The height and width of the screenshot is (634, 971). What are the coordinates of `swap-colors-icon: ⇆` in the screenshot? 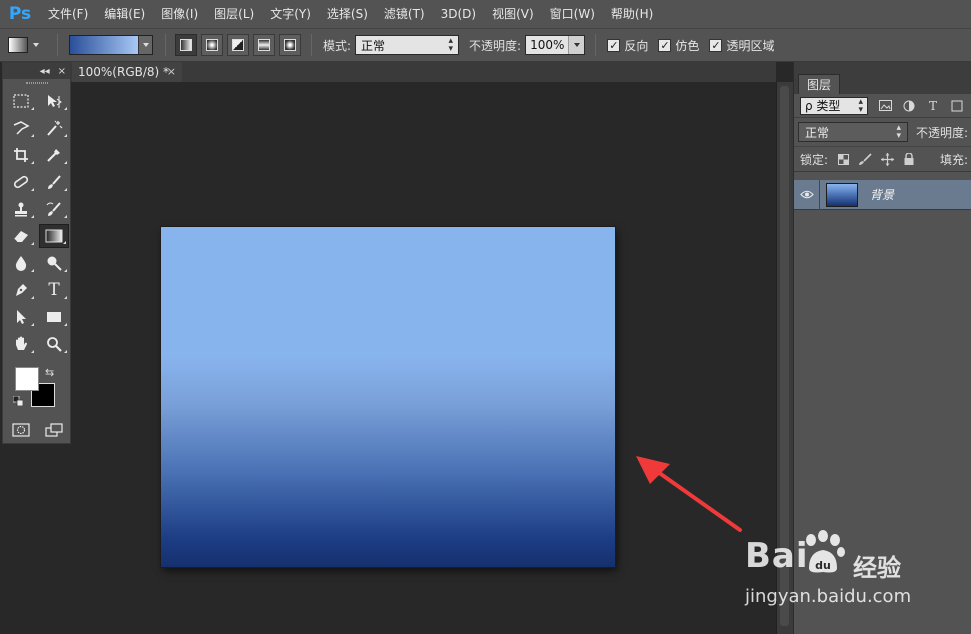 It's located at (49, 372).